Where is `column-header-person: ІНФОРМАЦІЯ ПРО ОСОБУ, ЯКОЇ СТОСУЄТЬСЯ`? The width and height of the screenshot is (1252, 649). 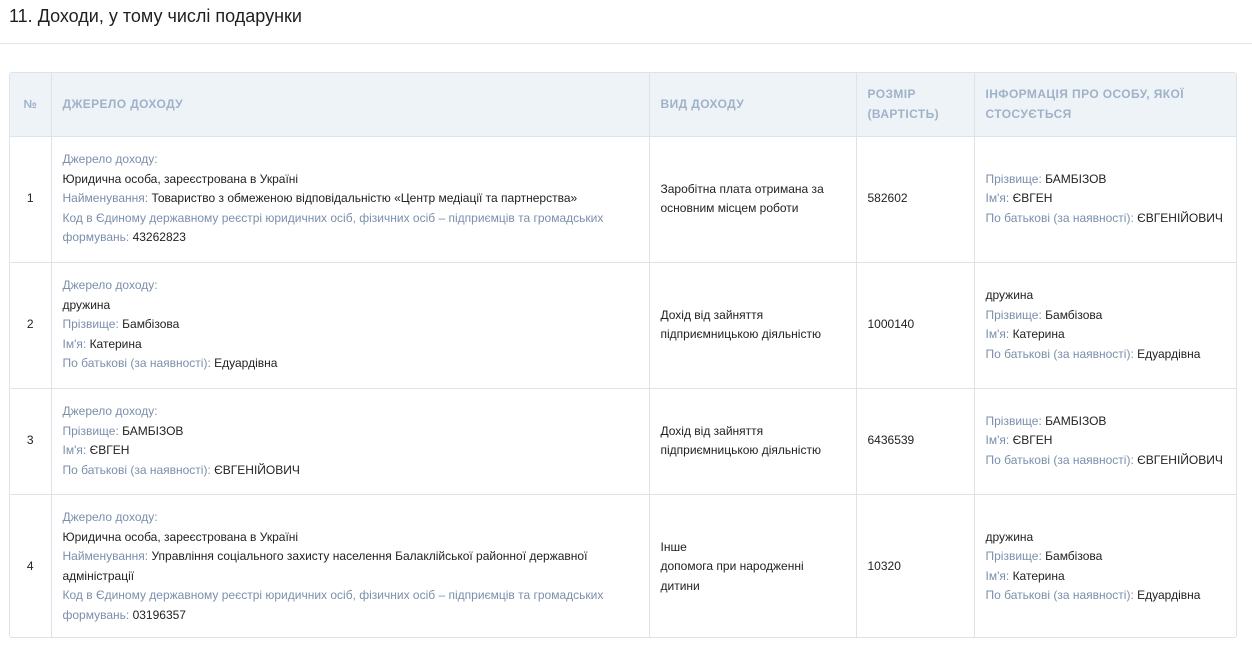
column-header-person: ІНФОРМАЦІЯ ПРО ОСОБУ, ЯКОЇ СТОСУЄТЬСЯ is located at coordinates (1084, 104).